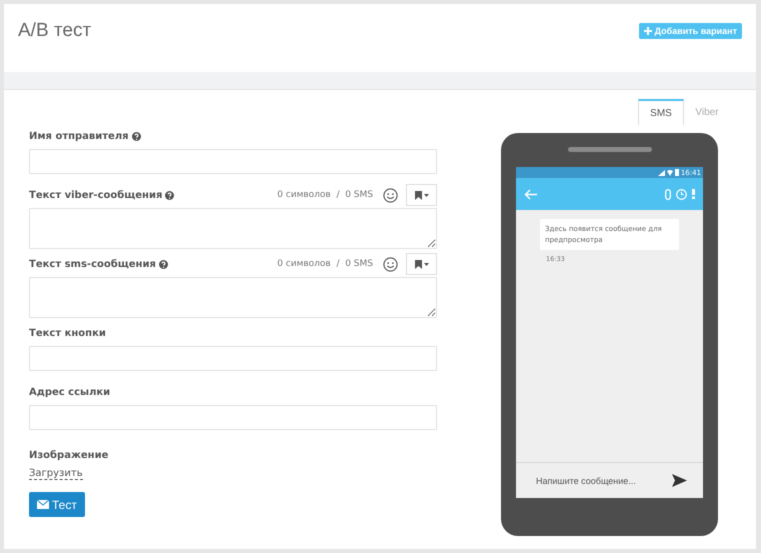 This screenshot has width=761, height=553. I want to click on battery-icon, so click(676, 172).